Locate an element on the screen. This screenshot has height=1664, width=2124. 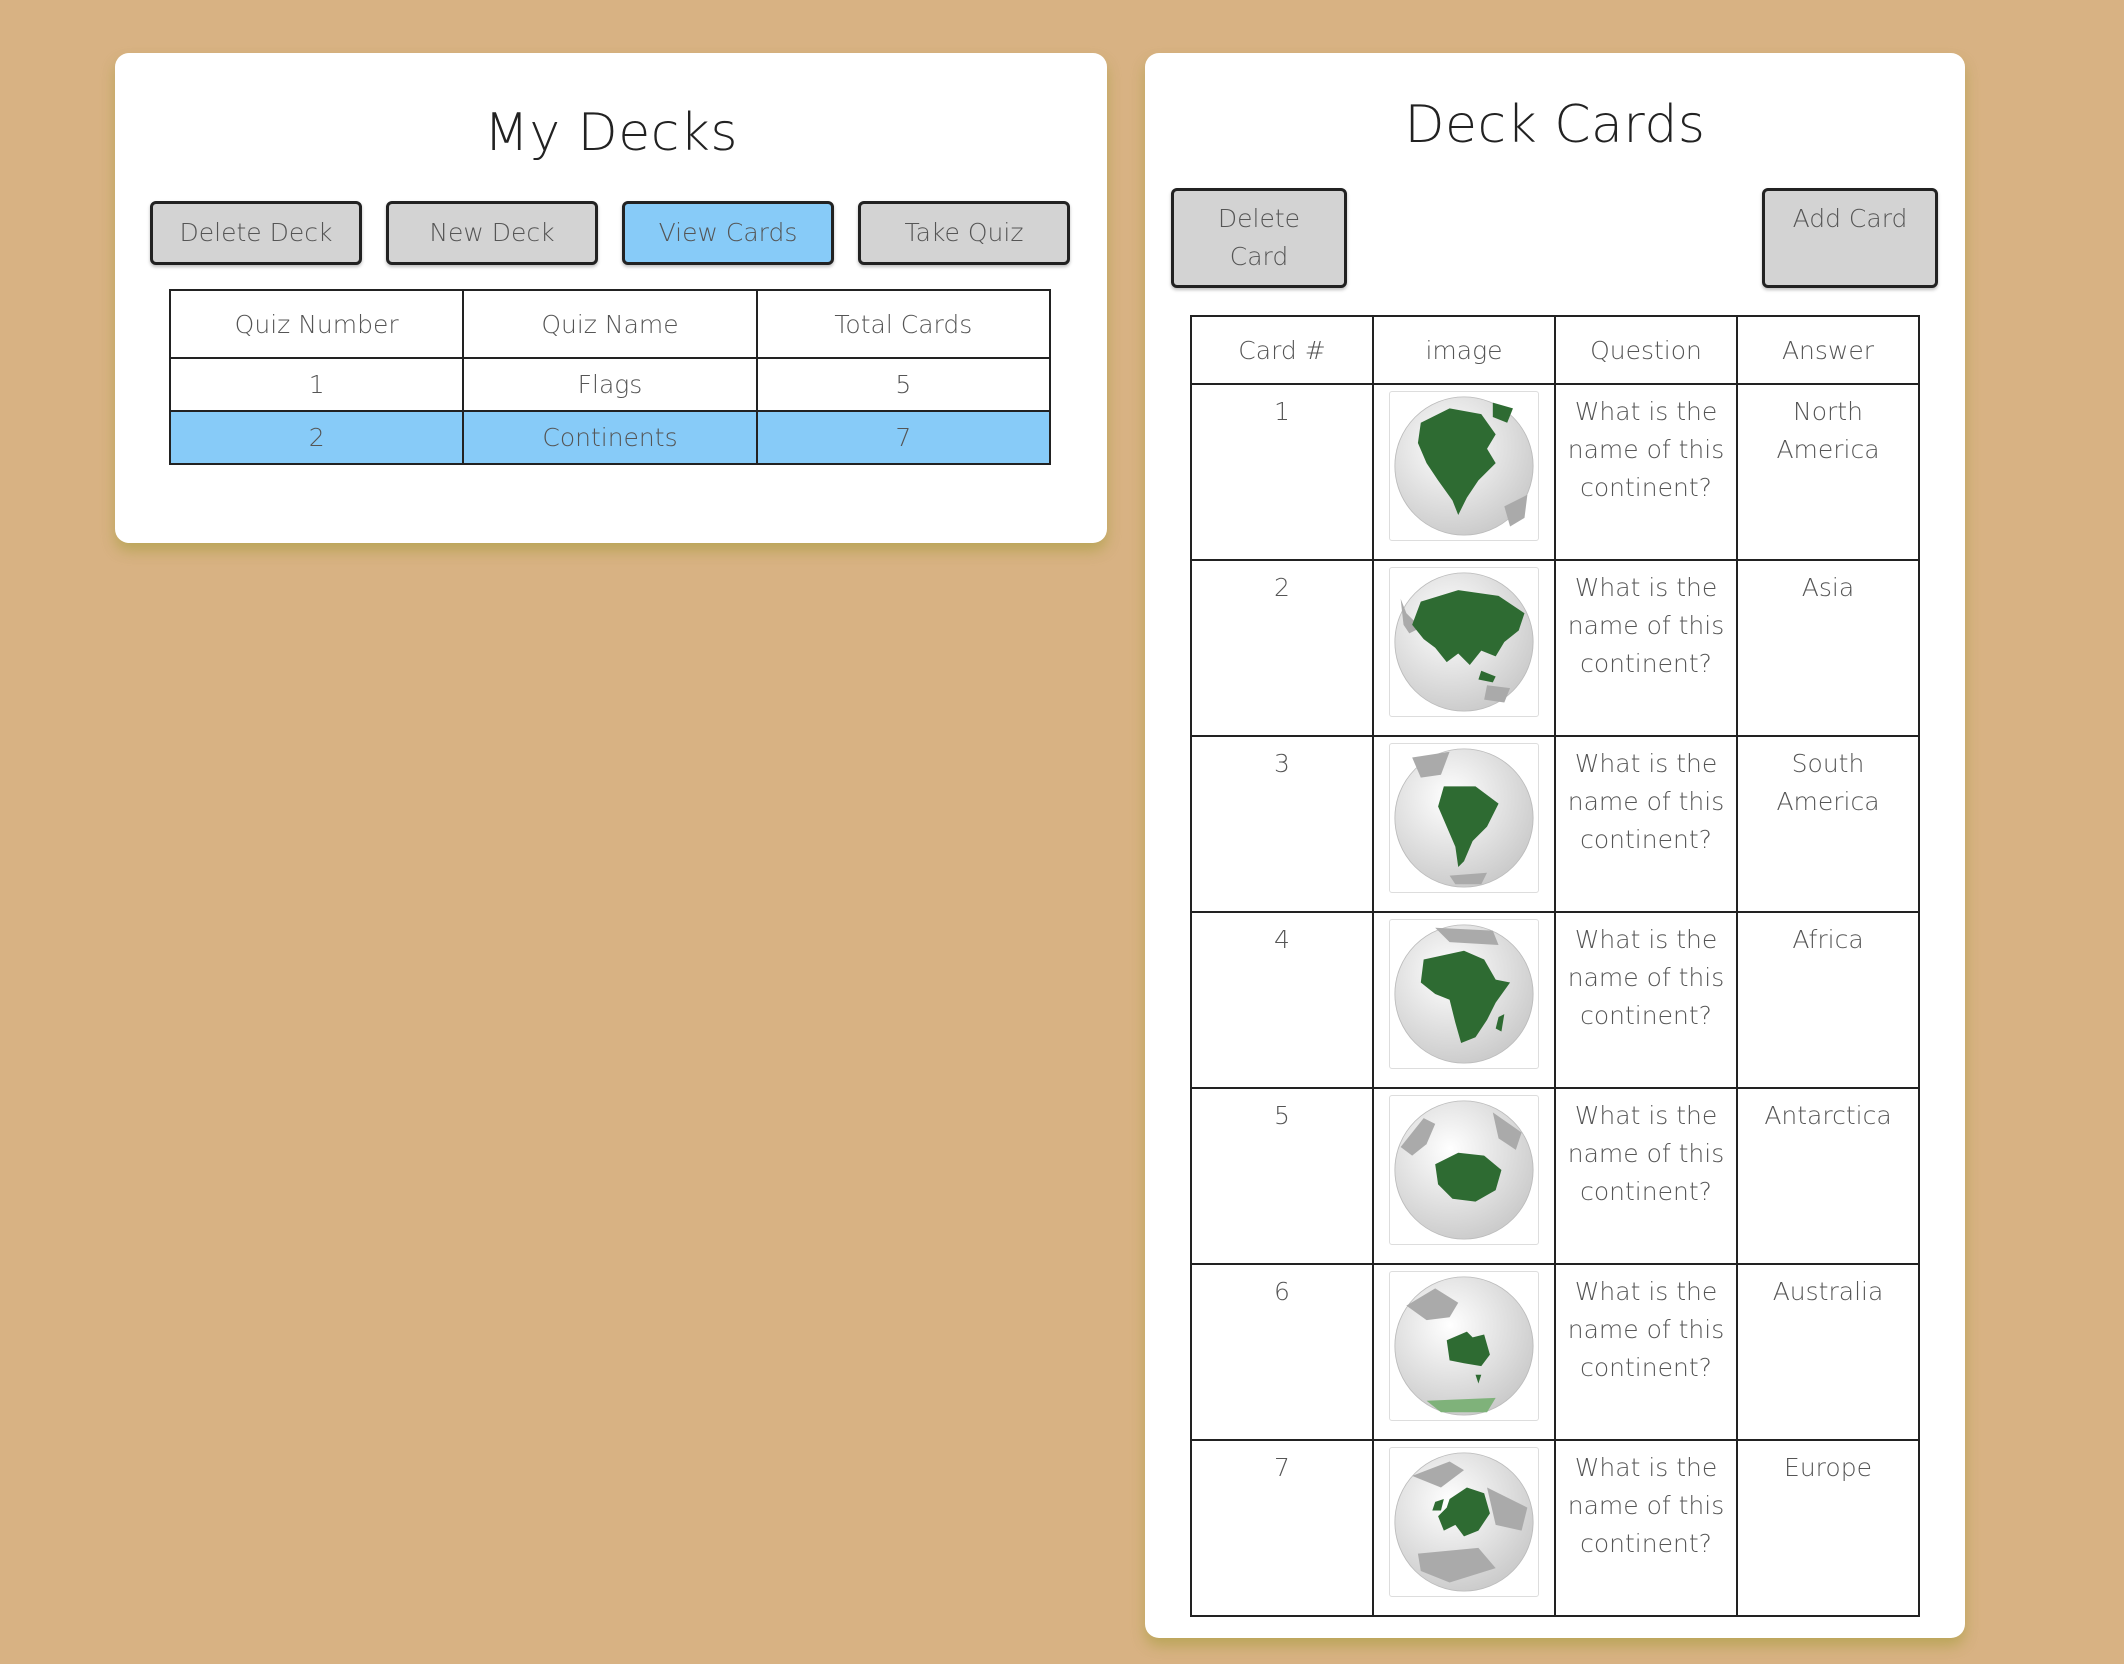
new-deck-button: New Deck is located at coordinates (492, 233).